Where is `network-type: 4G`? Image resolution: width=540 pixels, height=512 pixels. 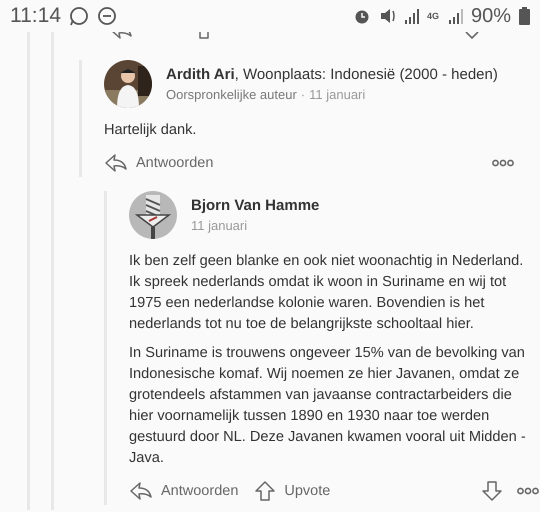 network-type: 4G is located at coordinates (433, 16).